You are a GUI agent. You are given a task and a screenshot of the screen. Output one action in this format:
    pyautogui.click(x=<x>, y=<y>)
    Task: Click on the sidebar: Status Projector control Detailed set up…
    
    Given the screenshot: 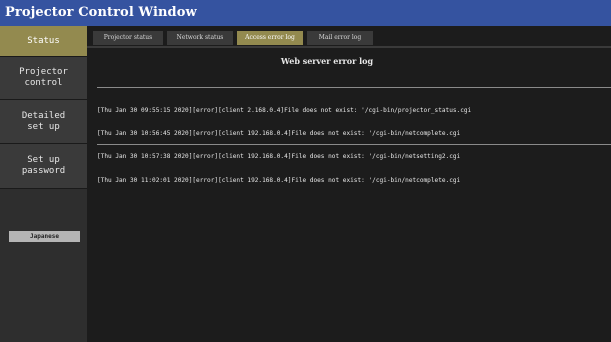 What is the action you would take?
    pyautogui.click(x=43, y=184)
    